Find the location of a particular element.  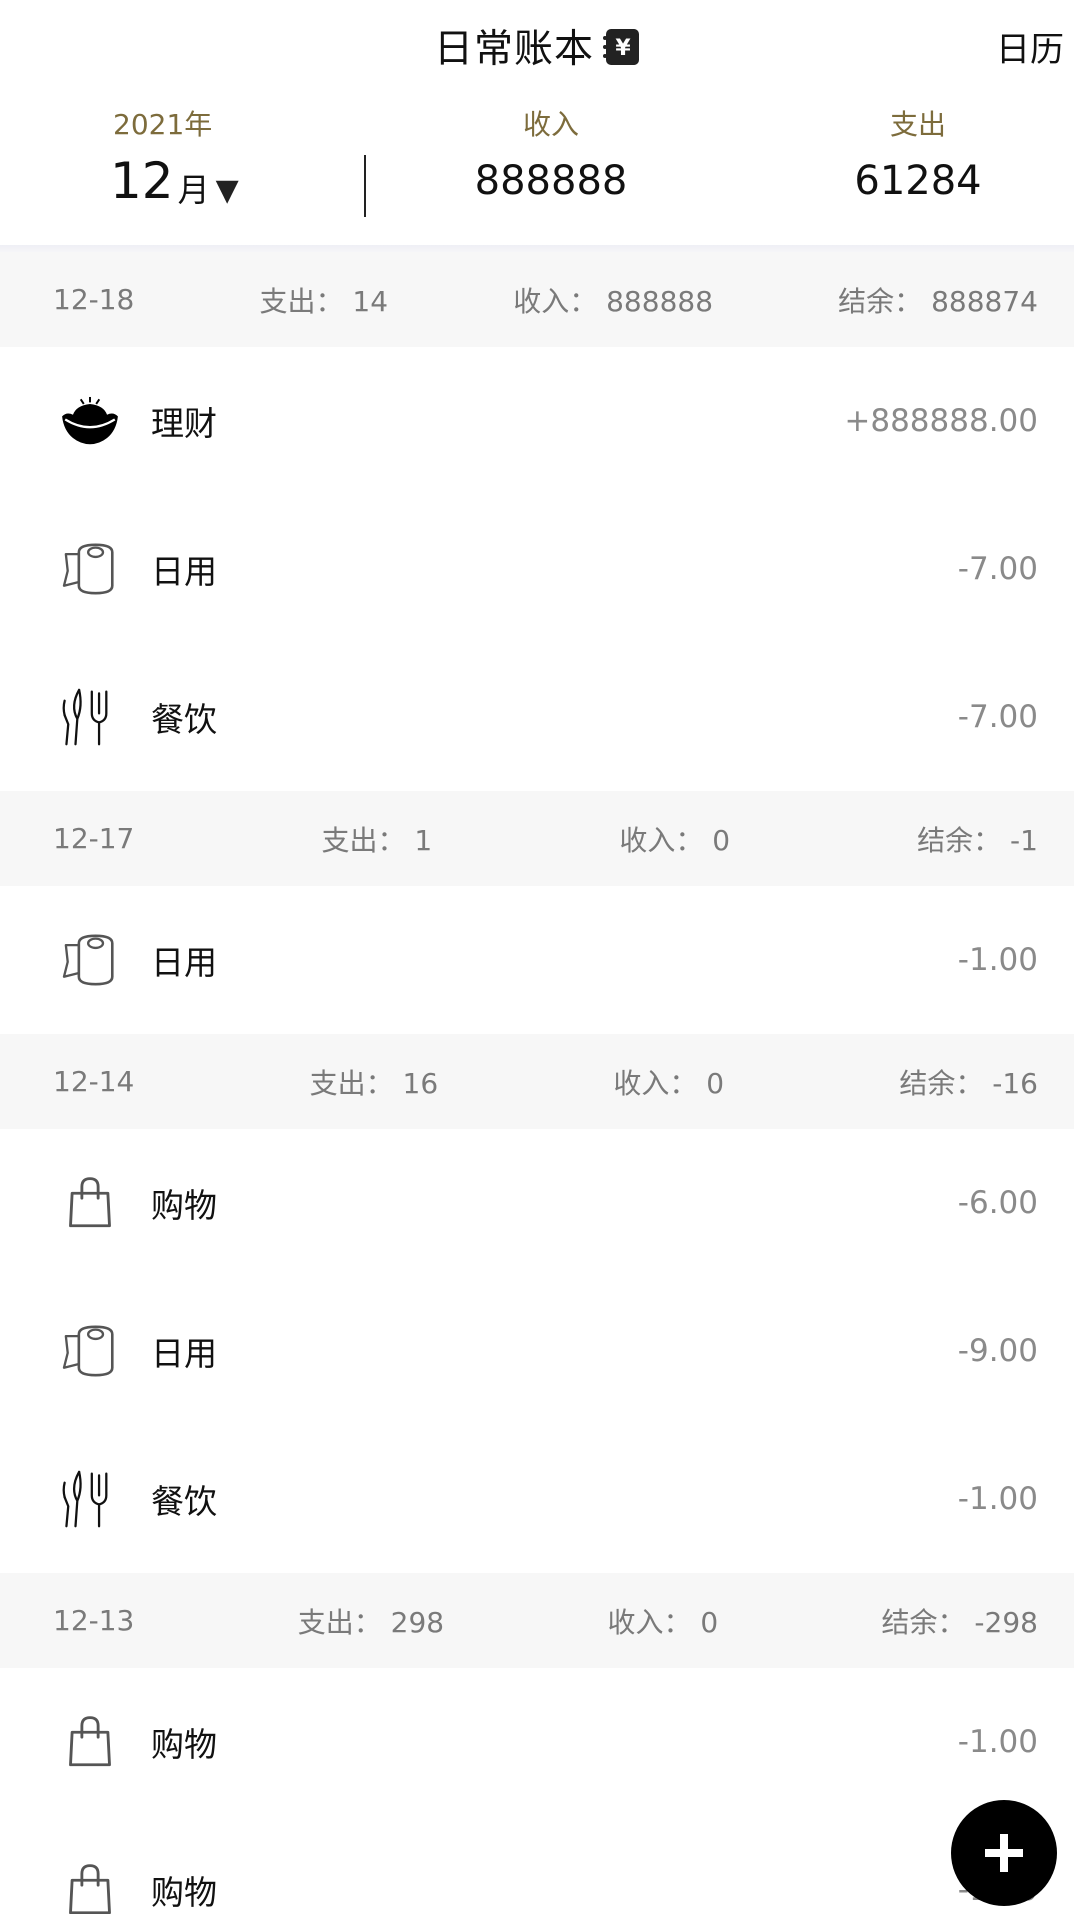

transaction-row: 理财 +888888.00 is located at coordinates (537, 421).